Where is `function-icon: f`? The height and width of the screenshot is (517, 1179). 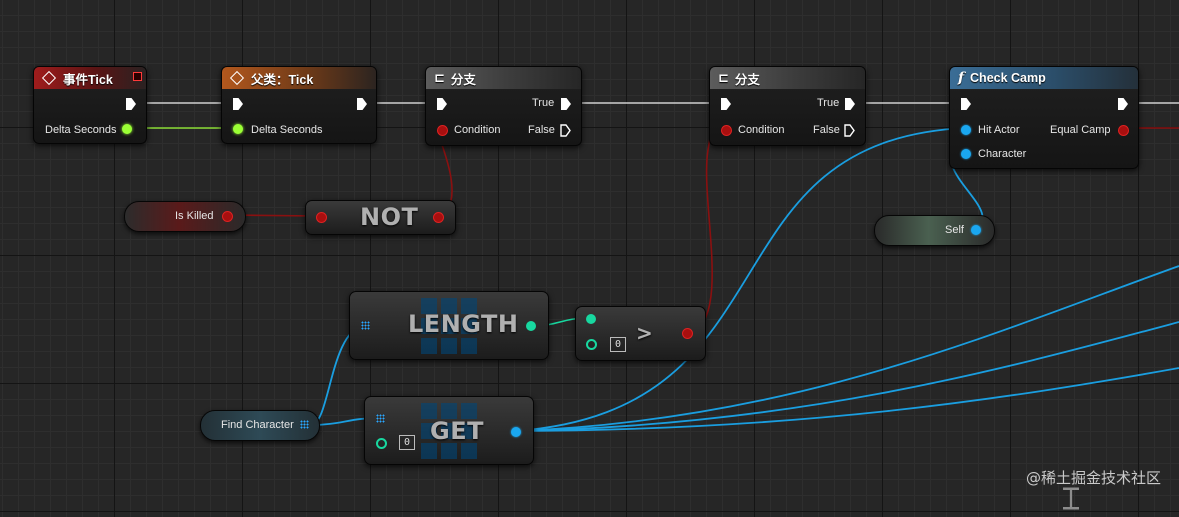 function-icon: f is located at coordinates (961, 78).